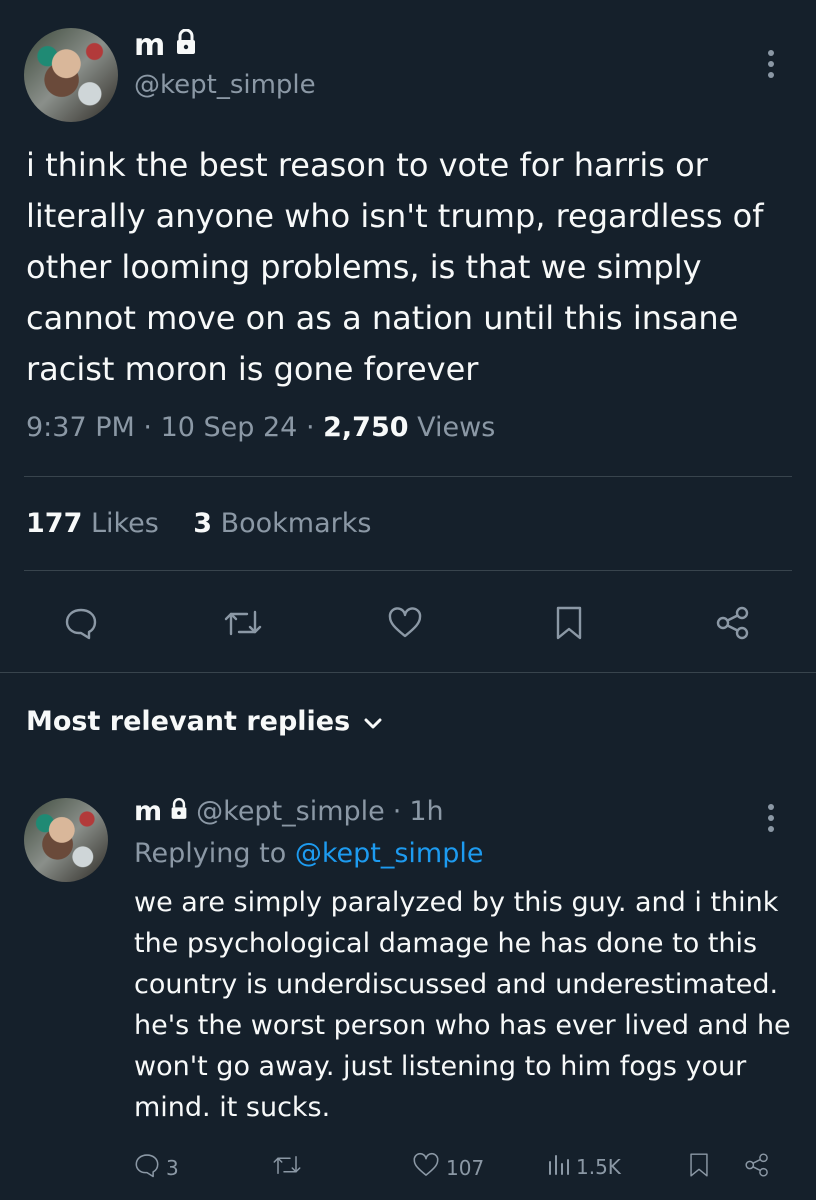 The width and height of the screenshot is (816, 1200). I want to click on reply-author-handle: @kept_simple, so click(290, 811).